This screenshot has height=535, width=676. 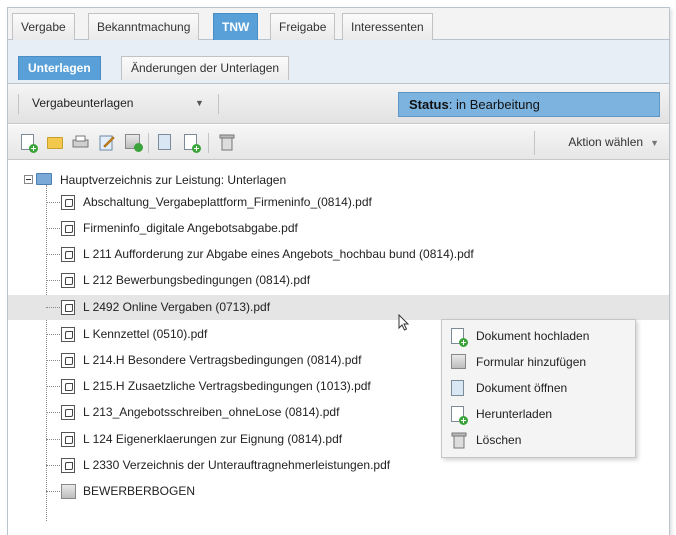 What do you see at coordinates (499, 440) in the screenshot?
I see `menu-item-label: Löschen` at bounding box center [499, 440].